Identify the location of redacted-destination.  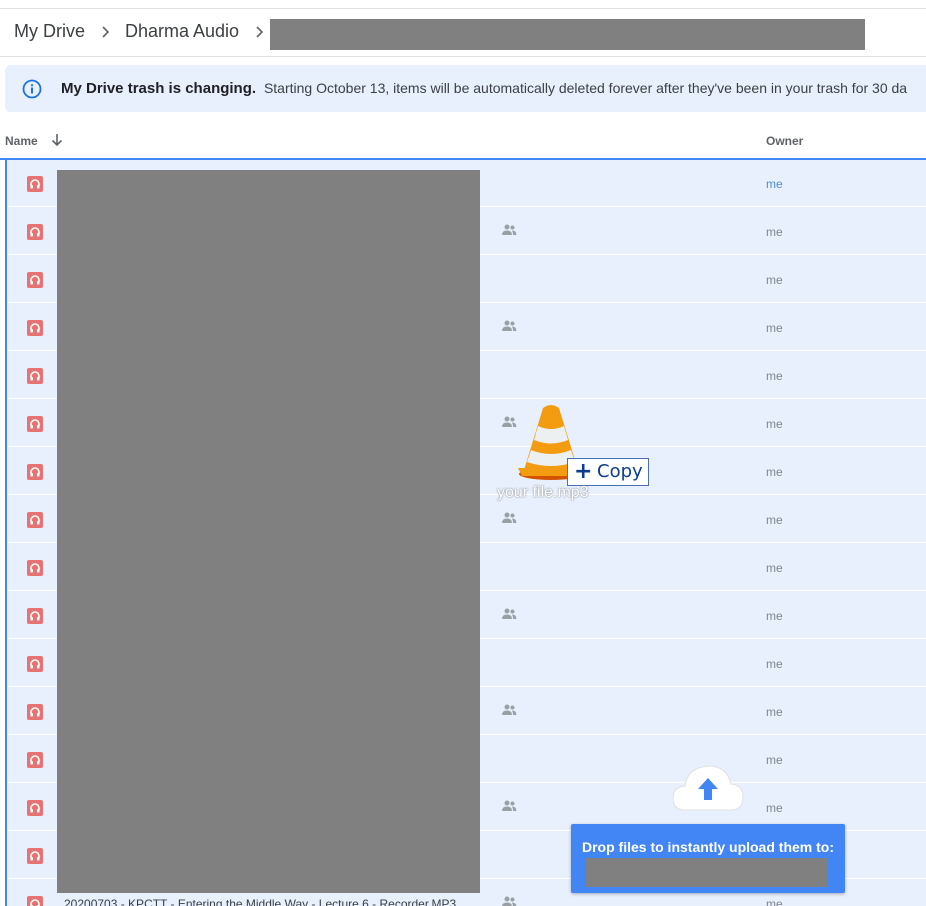
(707, 872).